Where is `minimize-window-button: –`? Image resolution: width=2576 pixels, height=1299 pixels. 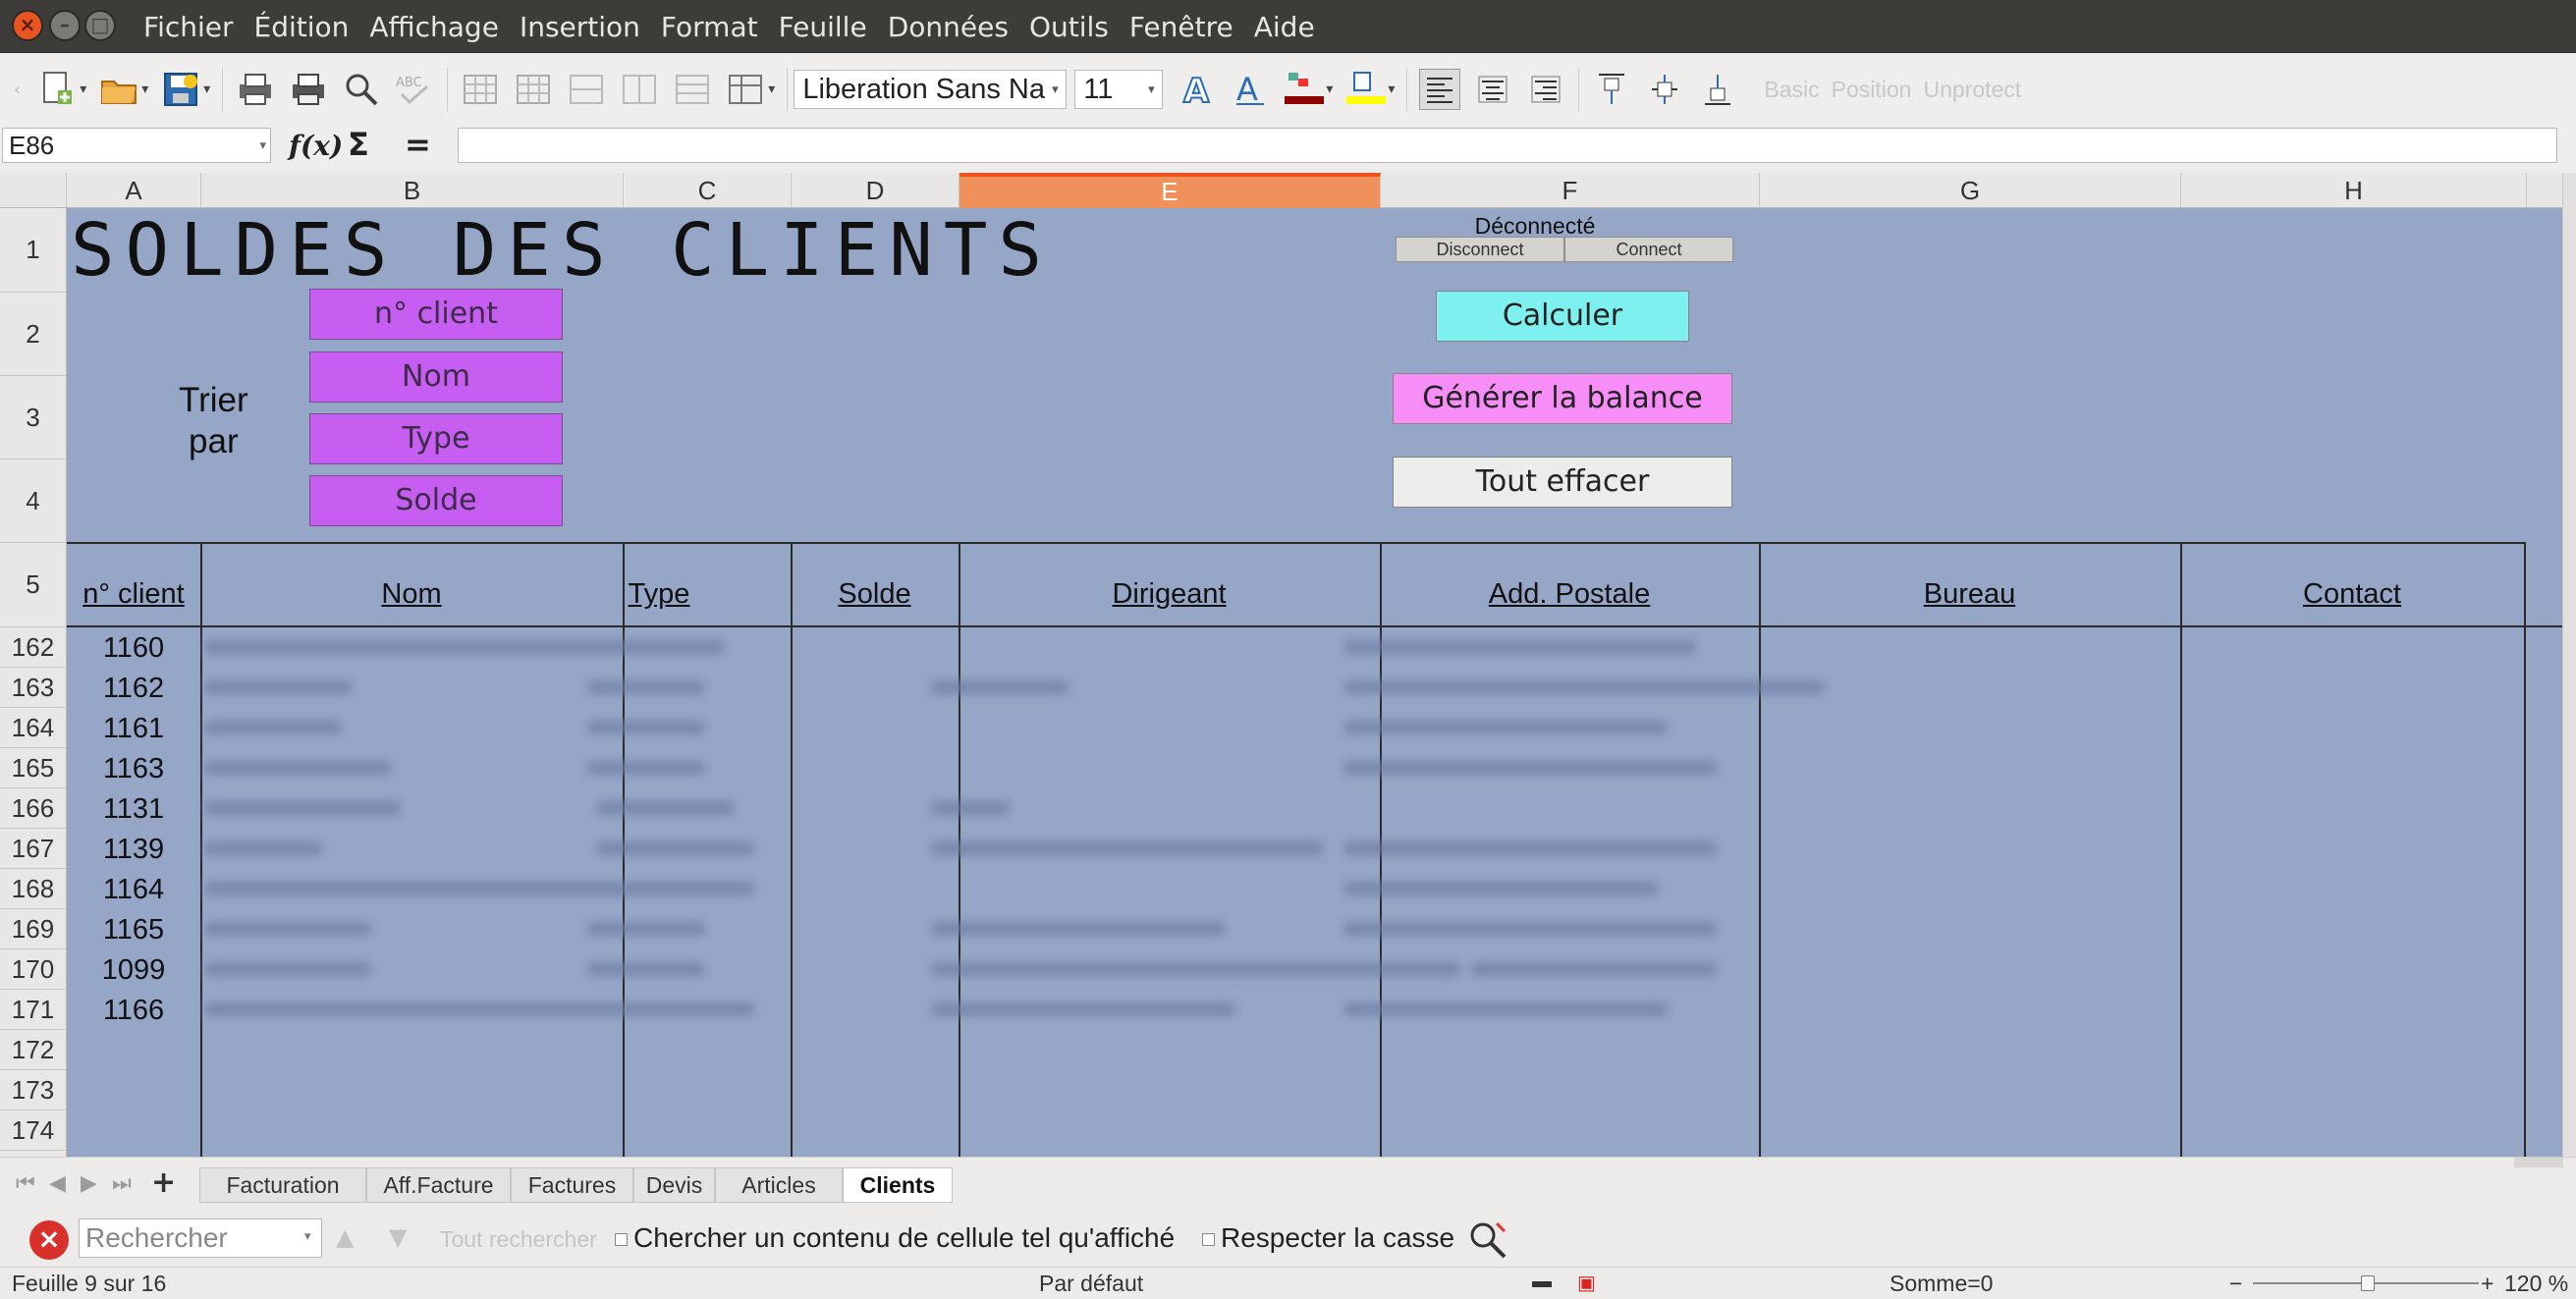
minimize-window-button: – is located at coordinates (65, 25).